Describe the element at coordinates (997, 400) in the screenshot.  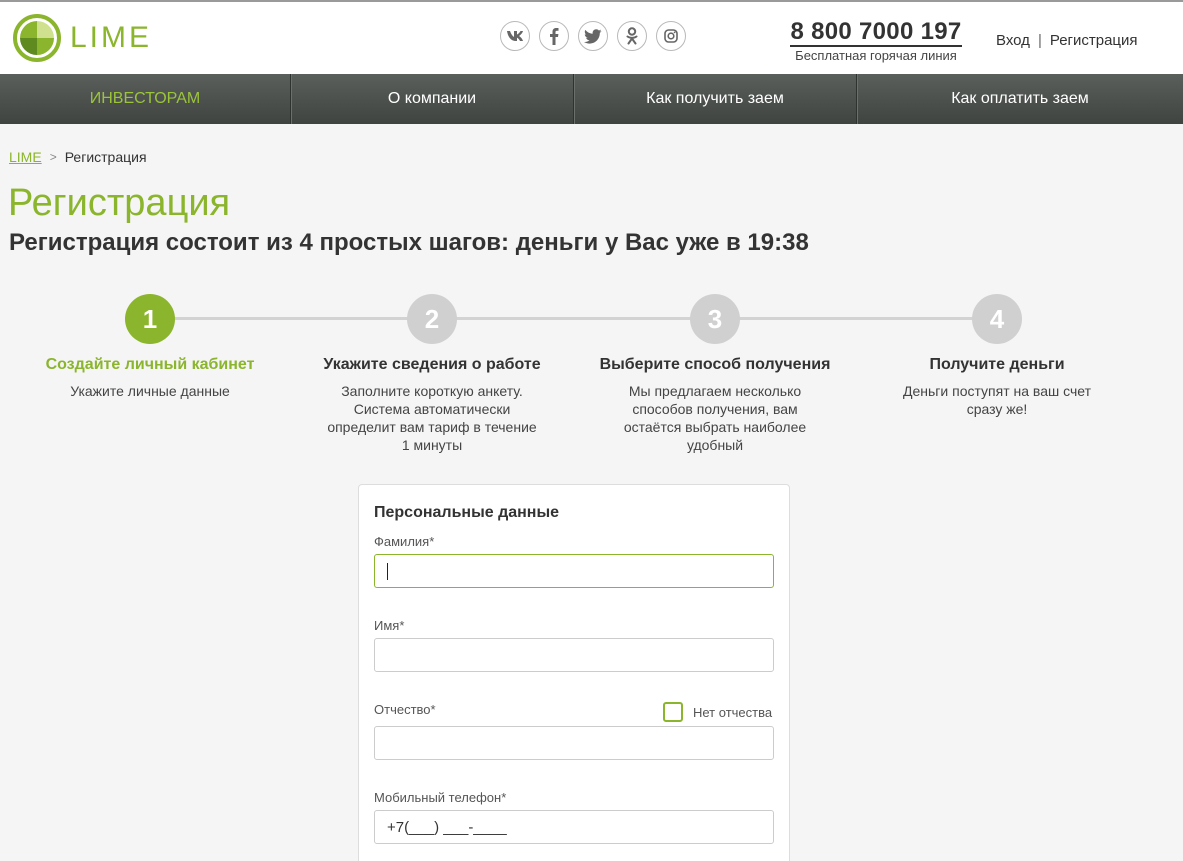
I see `step-description: Деньги поступят на ваш счет сразу же!` at that location.